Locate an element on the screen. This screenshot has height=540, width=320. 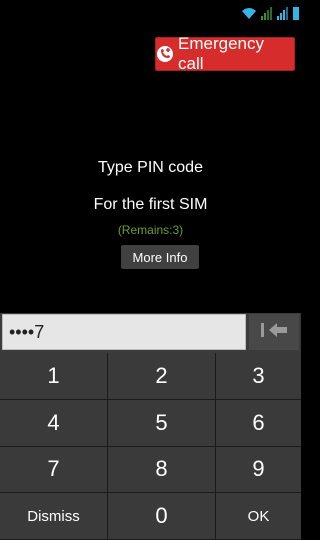
backspace-button is located at coordinates (274, 332).